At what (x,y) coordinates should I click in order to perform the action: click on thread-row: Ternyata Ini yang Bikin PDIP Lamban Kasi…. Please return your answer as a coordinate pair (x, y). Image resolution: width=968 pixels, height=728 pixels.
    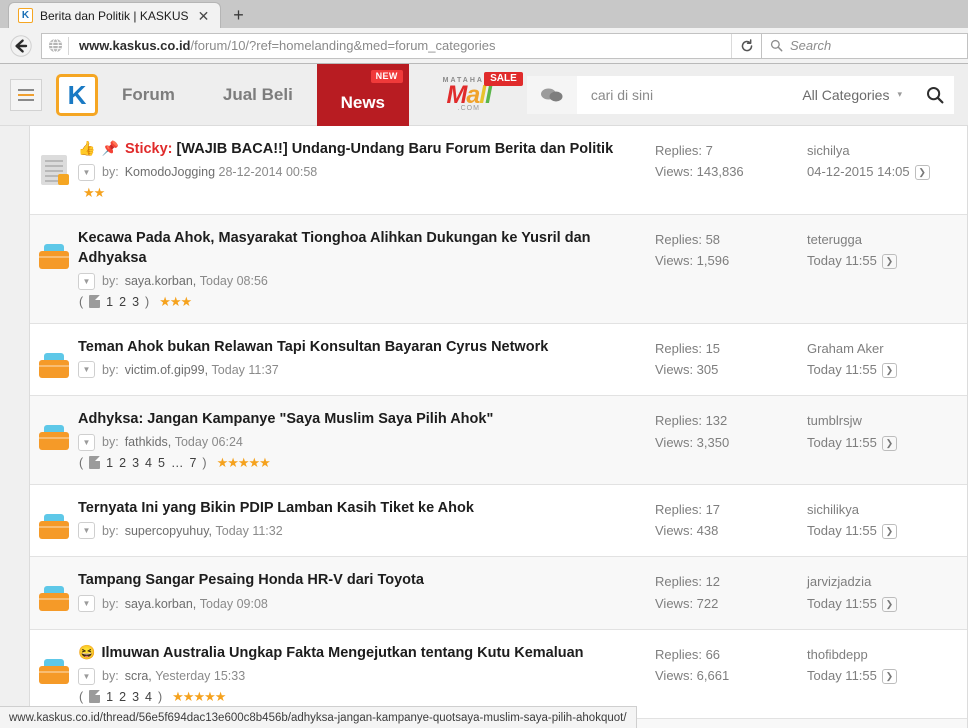
    Looking at the image, I should click on (498, 521).